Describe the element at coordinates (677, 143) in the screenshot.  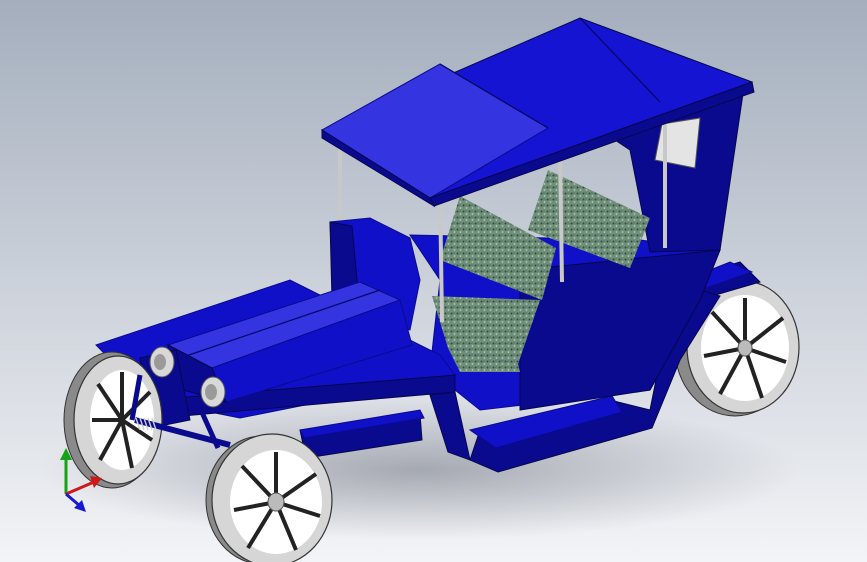
I see `rear-window` at that location.